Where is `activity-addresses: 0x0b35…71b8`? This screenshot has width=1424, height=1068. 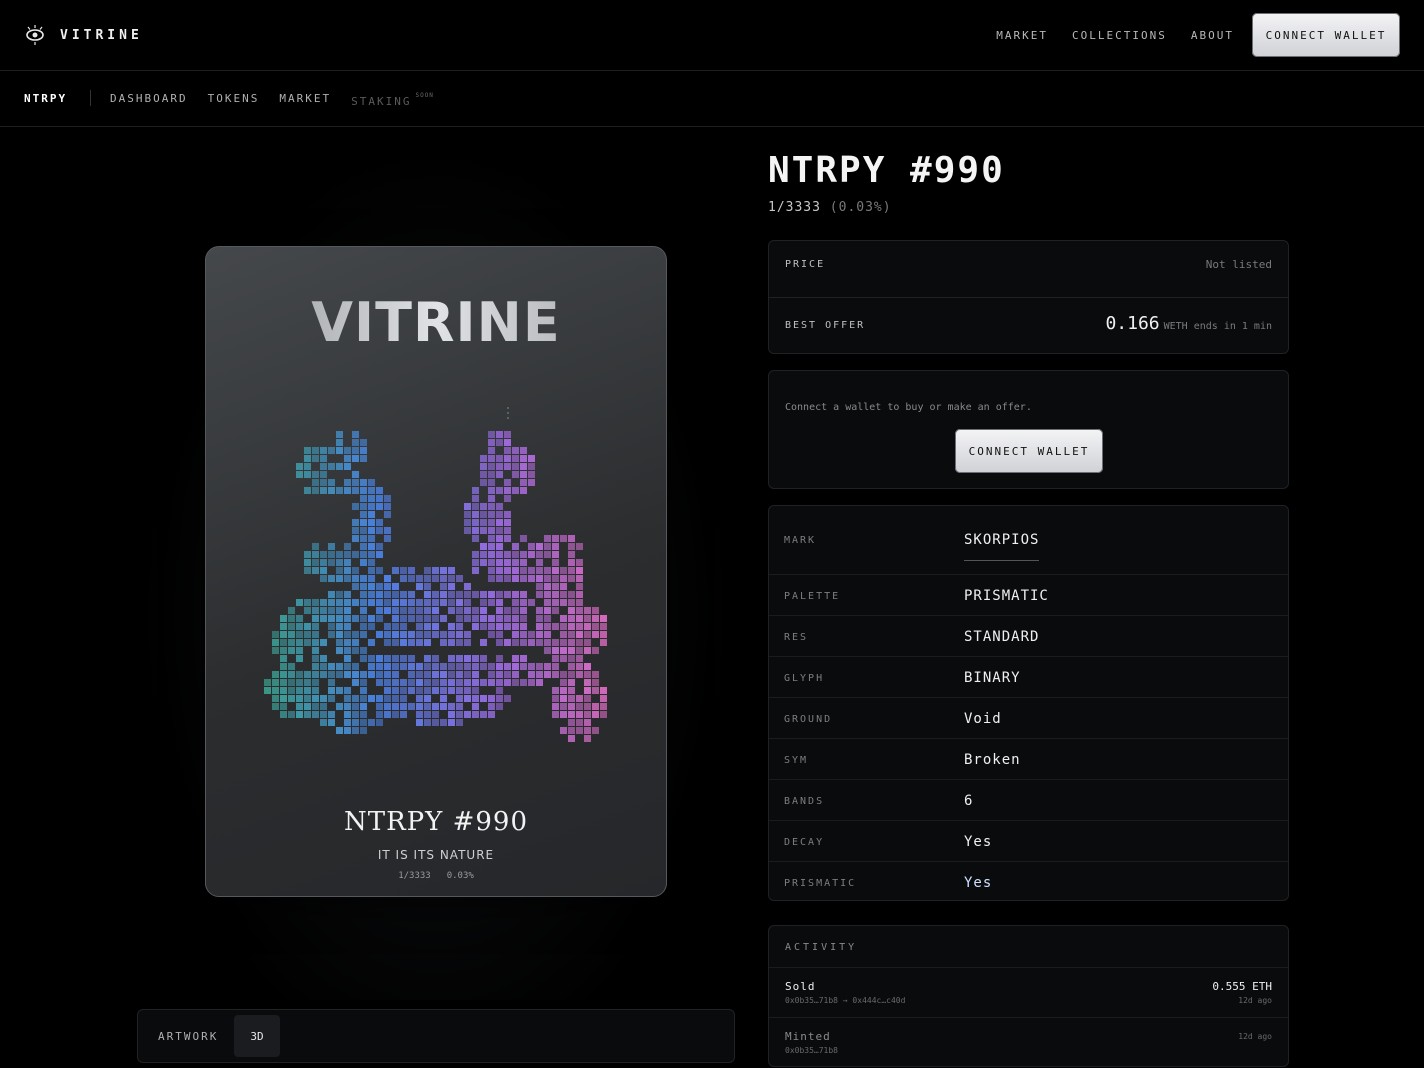
activity-addresses: 0x0b35…71b8 is located at coordinates (811, 1050).